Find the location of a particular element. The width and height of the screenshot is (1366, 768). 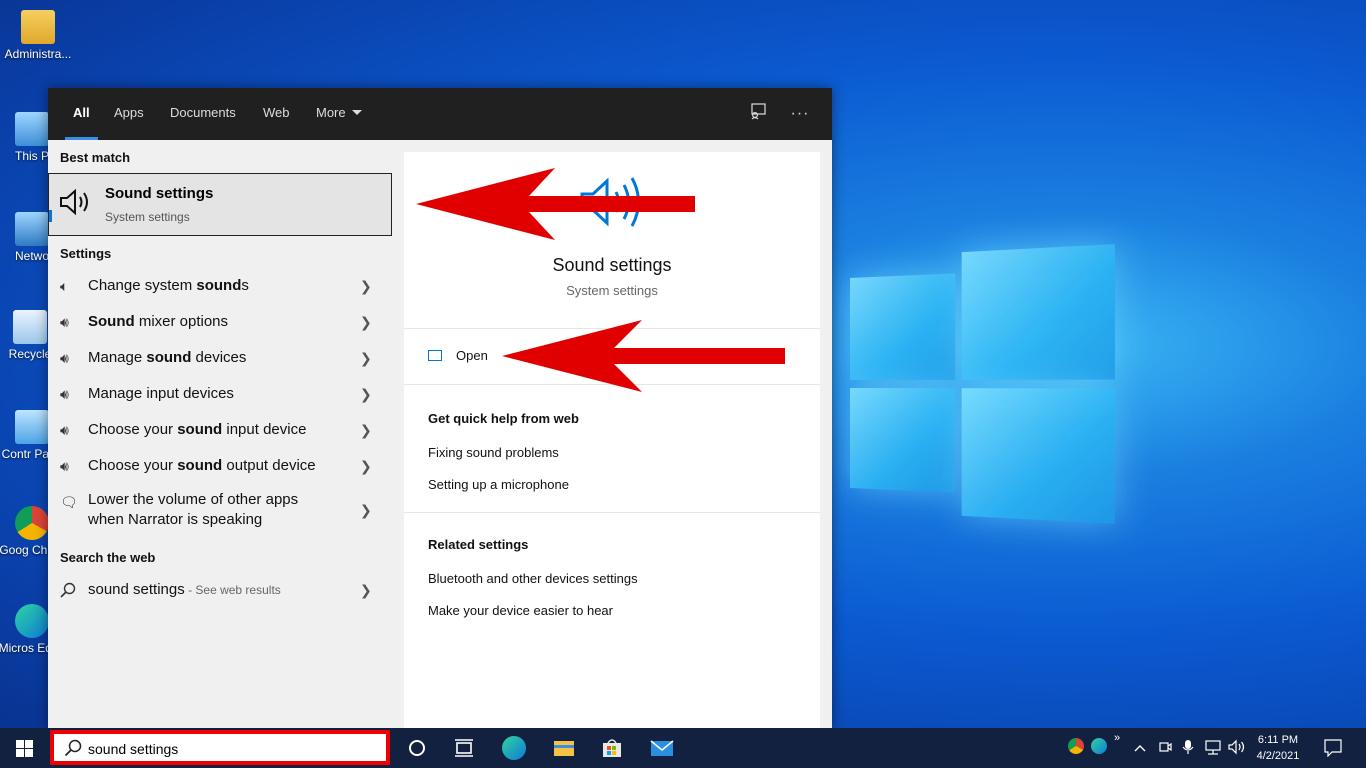

web-search-label: sound settings - See web results is located at coordinates (184, 589).